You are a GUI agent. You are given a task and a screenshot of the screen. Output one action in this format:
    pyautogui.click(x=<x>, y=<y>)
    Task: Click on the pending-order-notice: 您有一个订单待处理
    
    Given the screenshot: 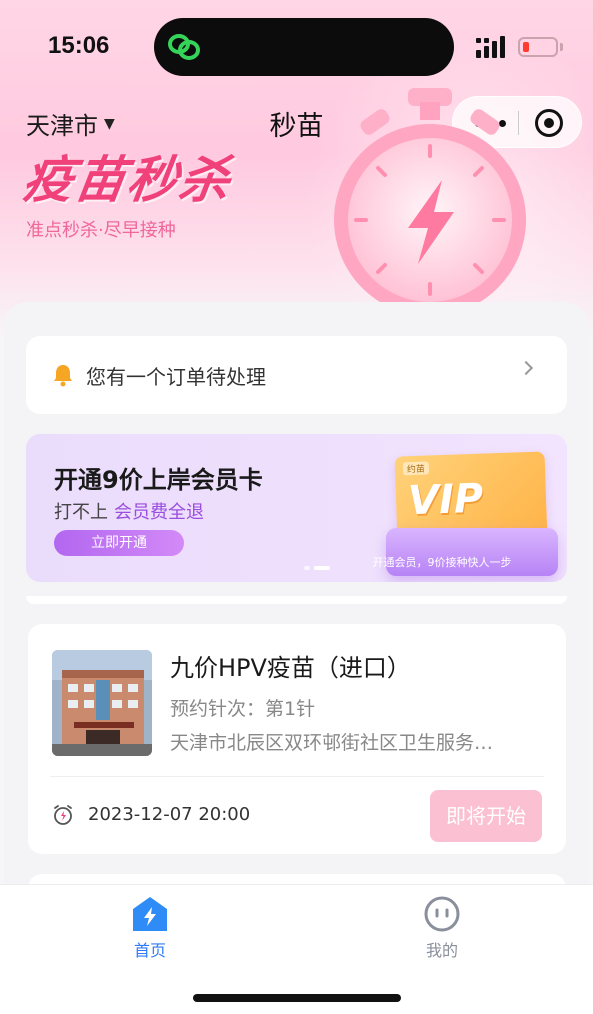 What is the action you would take?
    pyautogui.click(x=296, y=375)
    